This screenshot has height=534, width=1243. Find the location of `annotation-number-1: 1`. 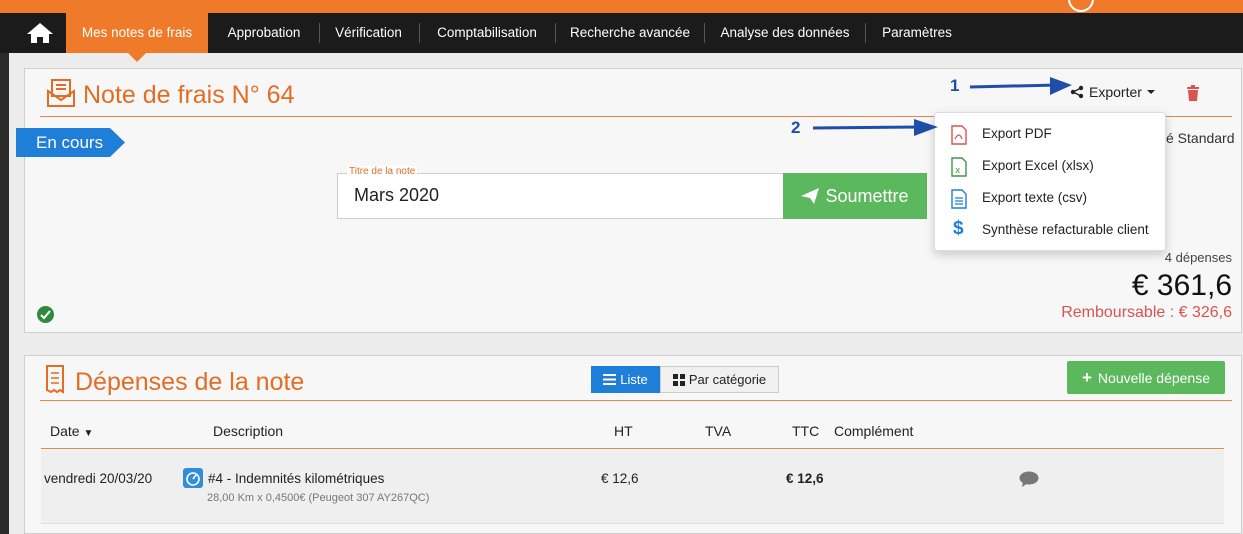

annotation-number-1: 1 is located at coordinates (955, 85).